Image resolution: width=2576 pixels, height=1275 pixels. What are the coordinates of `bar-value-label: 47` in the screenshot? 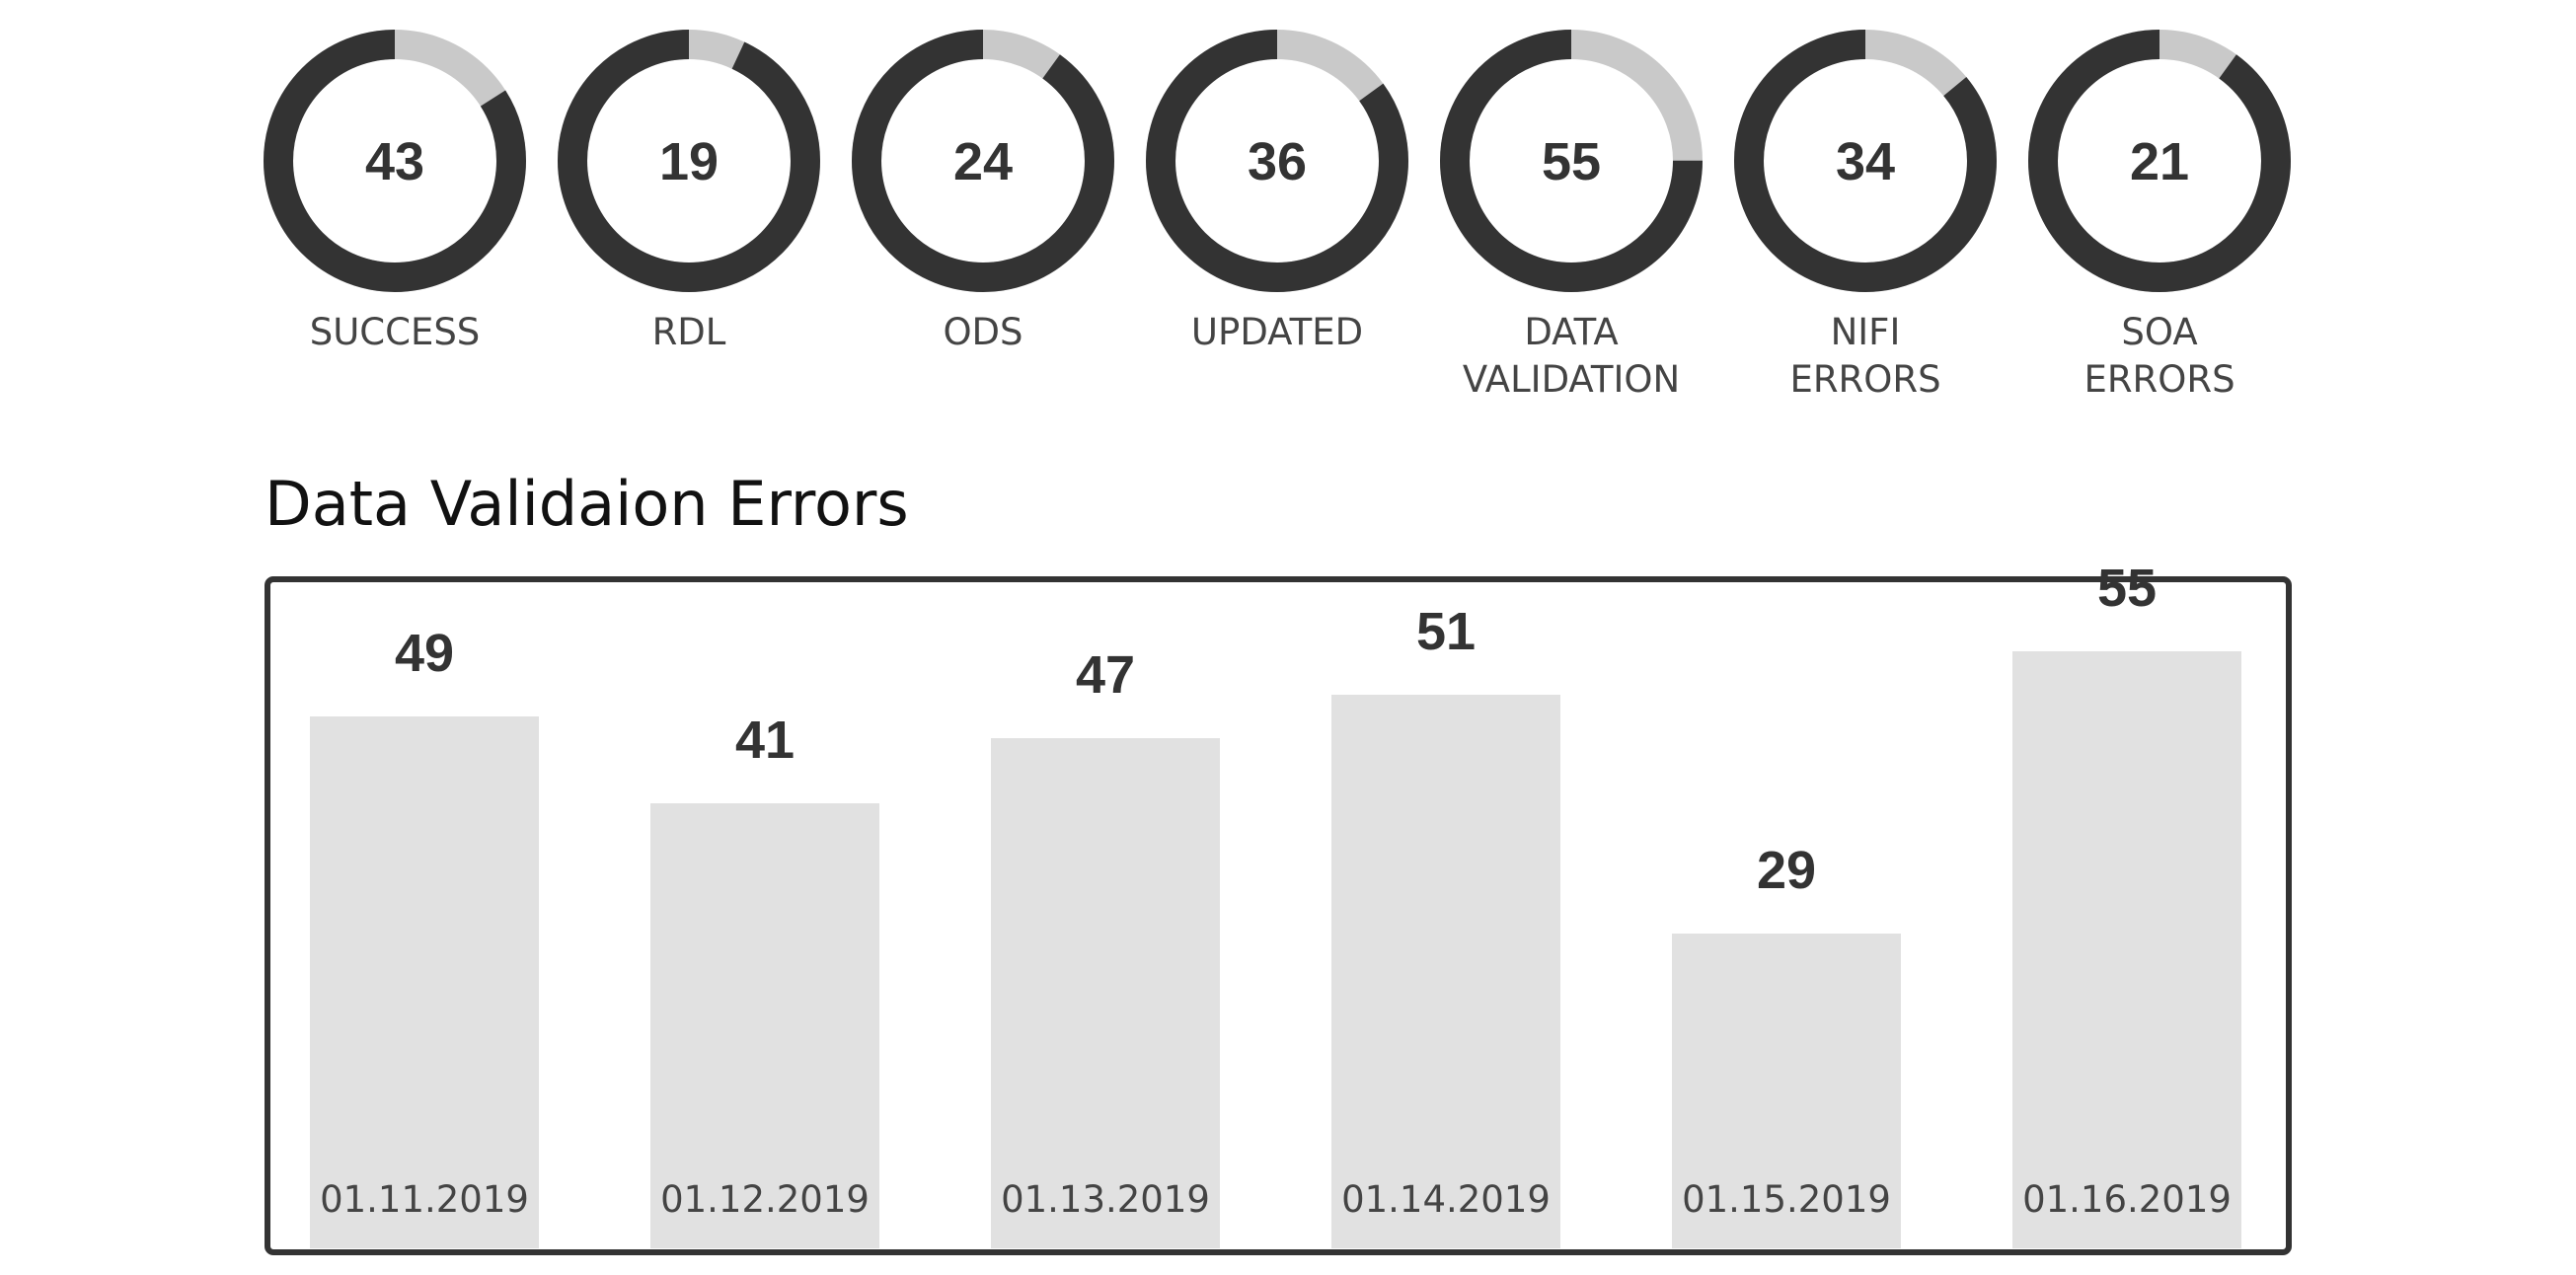 It's located at (1105, 675).